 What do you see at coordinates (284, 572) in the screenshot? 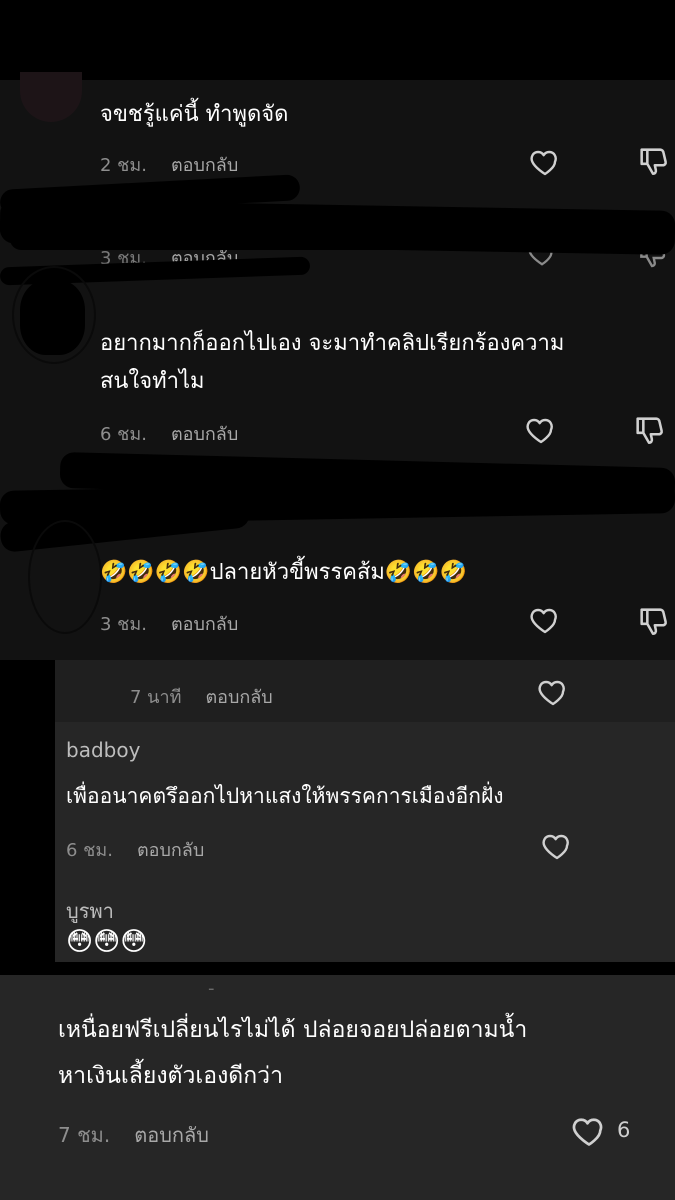
I see `comment-text: 🤣🤣🤣🤣ปลายหัวขี้พรรคส้ม🤣🤣🤣` at bounding box center [284, 572].